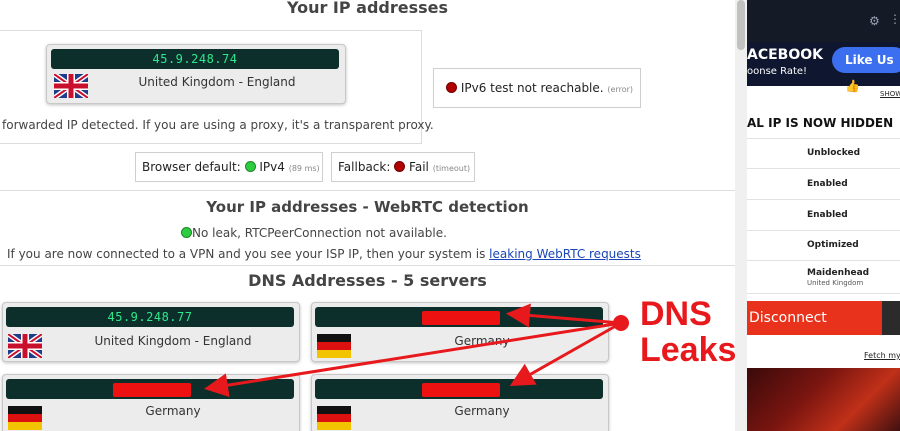 This screenshot has width=900, height=431. What do you see at coordinates (891, 318) in the screenshot?
I see `vpn-side-panel` at bounding box center [891, 318].